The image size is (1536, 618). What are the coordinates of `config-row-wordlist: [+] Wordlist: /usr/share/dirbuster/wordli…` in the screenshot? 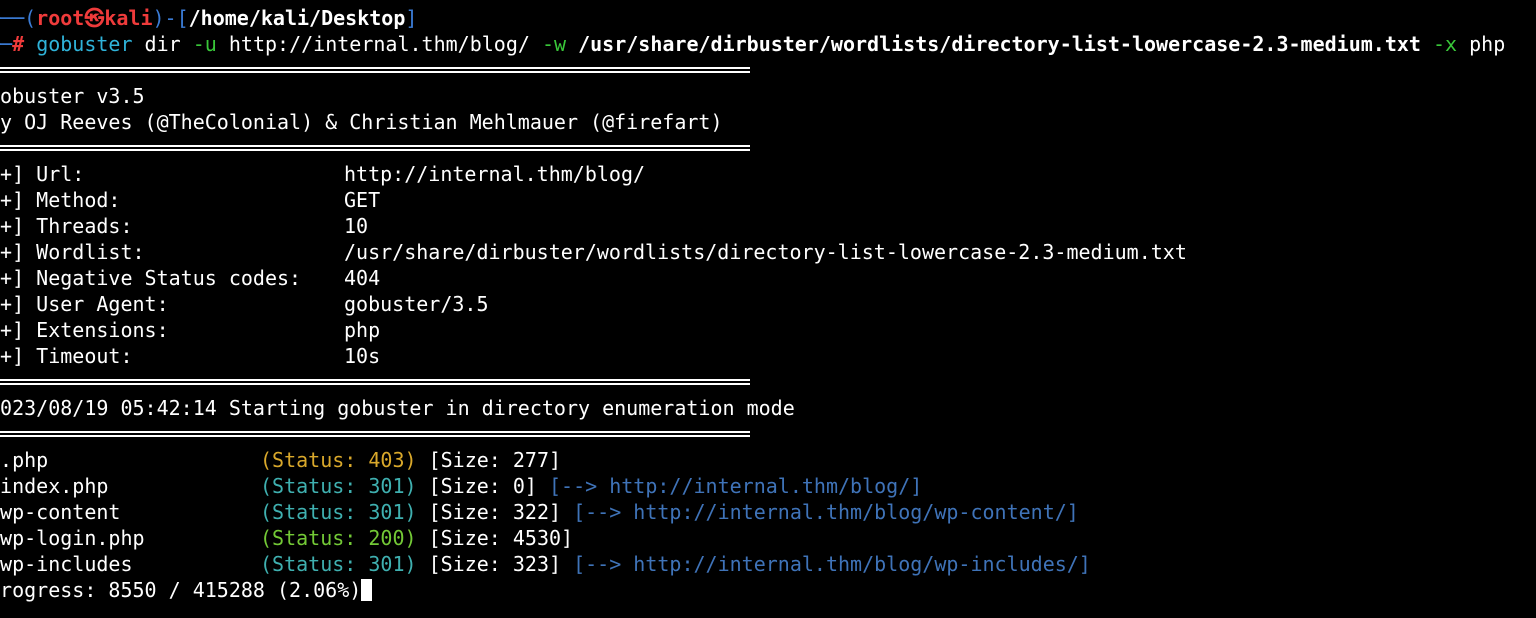 It's located at (768, 252).